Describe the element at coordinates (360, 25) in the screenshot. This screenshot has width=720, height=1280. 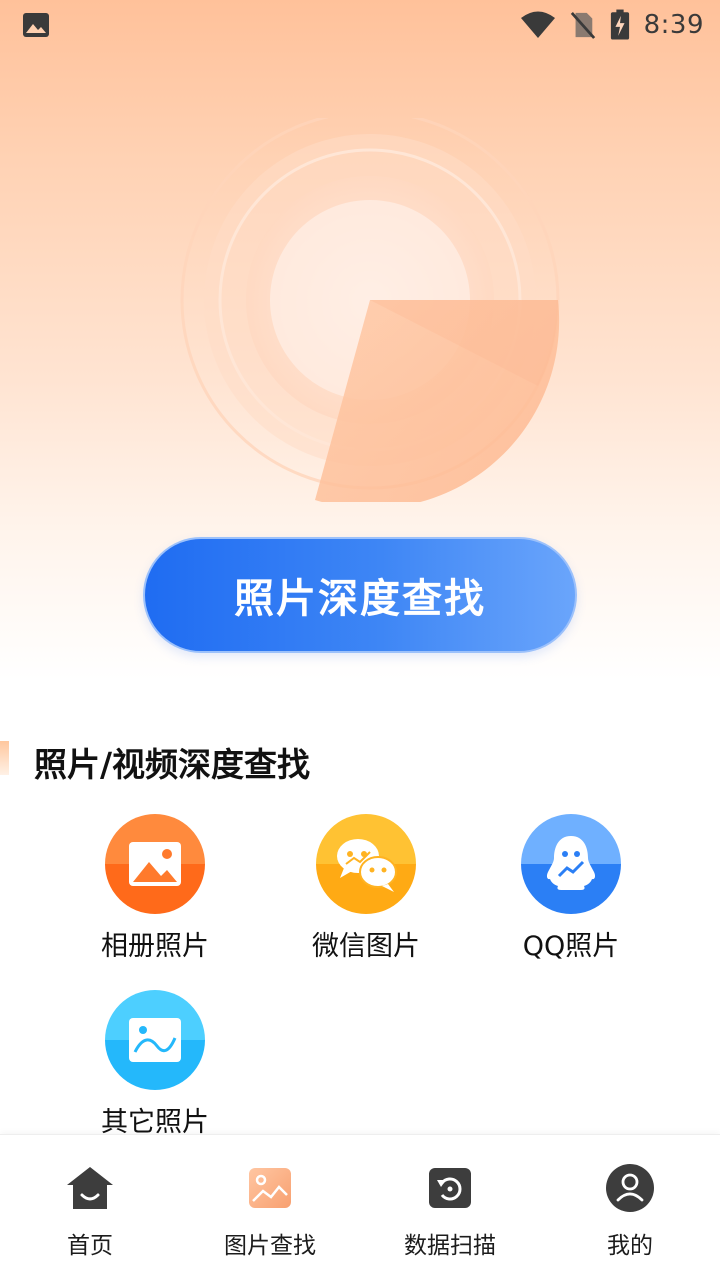
I see `status-bar: 8:39` at that location.